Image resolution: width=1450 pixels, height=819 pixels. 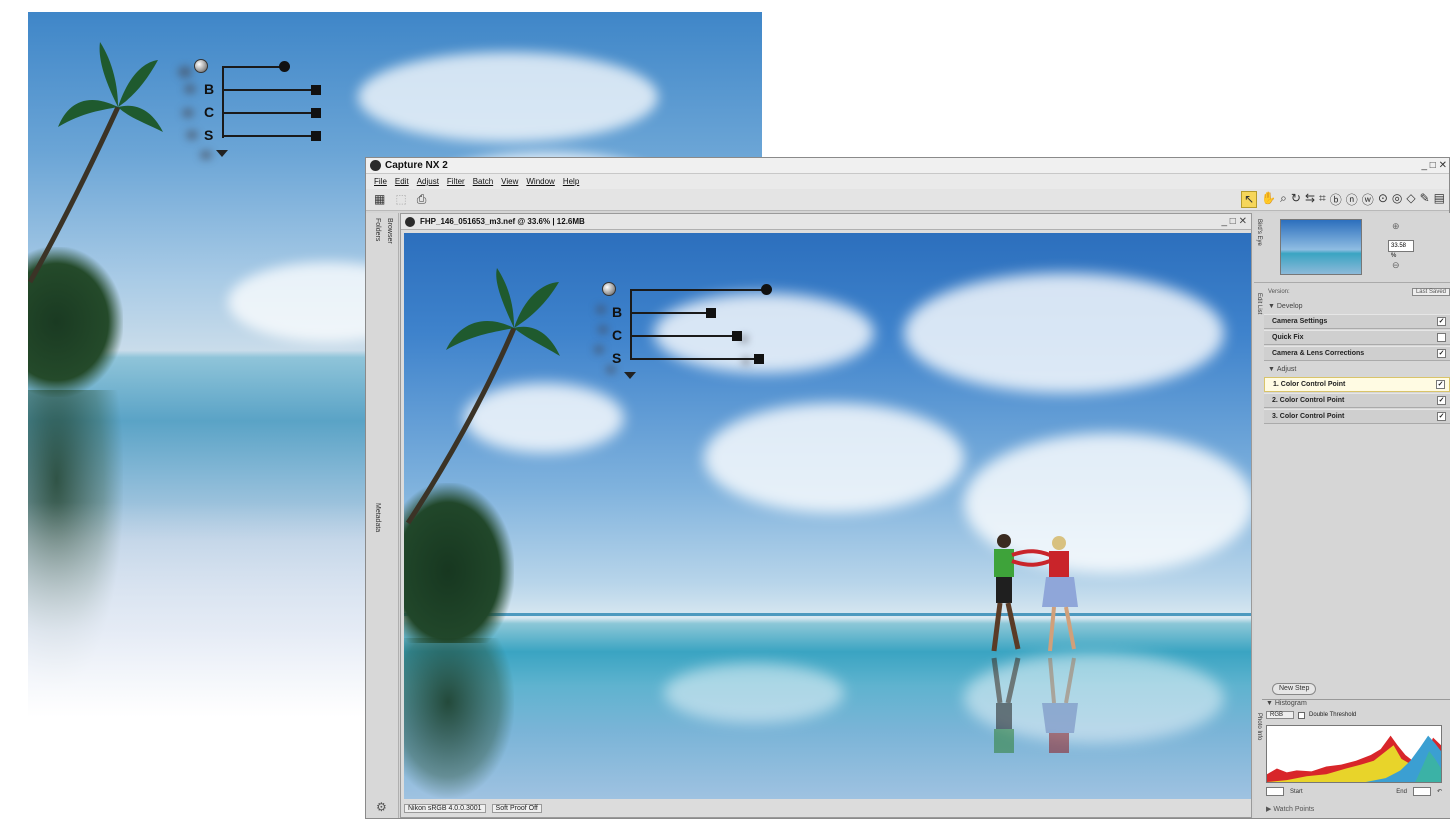 I want to click on saturation-label-small: S, so click(x=617, y=358).